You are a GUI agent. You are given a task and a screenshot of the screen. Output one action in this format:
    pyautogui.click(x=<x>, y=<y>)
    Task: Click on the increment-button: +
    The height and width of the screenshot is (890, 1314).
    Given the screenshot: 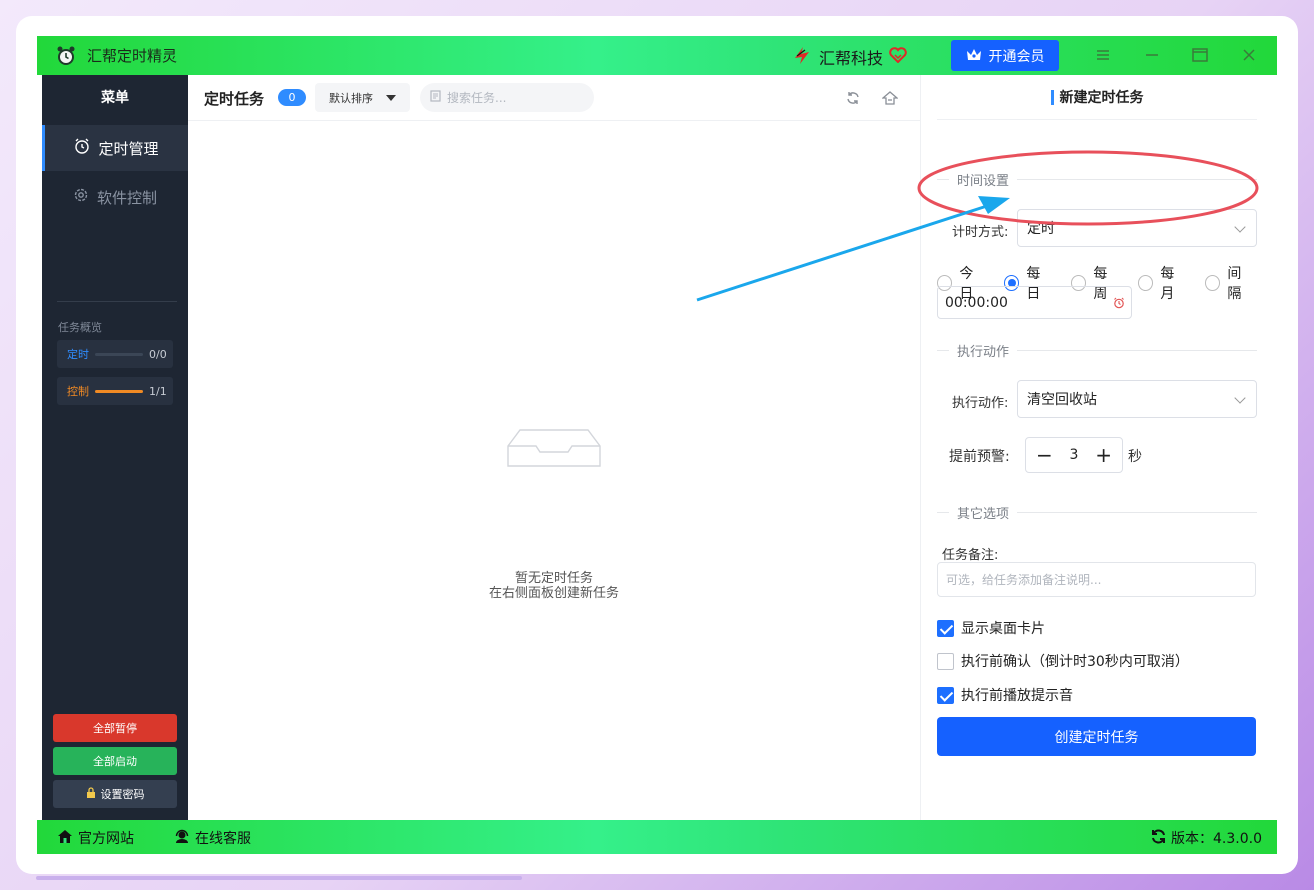 What is the action you would take?
    pyautogui.click(x=1103, y=455)
    